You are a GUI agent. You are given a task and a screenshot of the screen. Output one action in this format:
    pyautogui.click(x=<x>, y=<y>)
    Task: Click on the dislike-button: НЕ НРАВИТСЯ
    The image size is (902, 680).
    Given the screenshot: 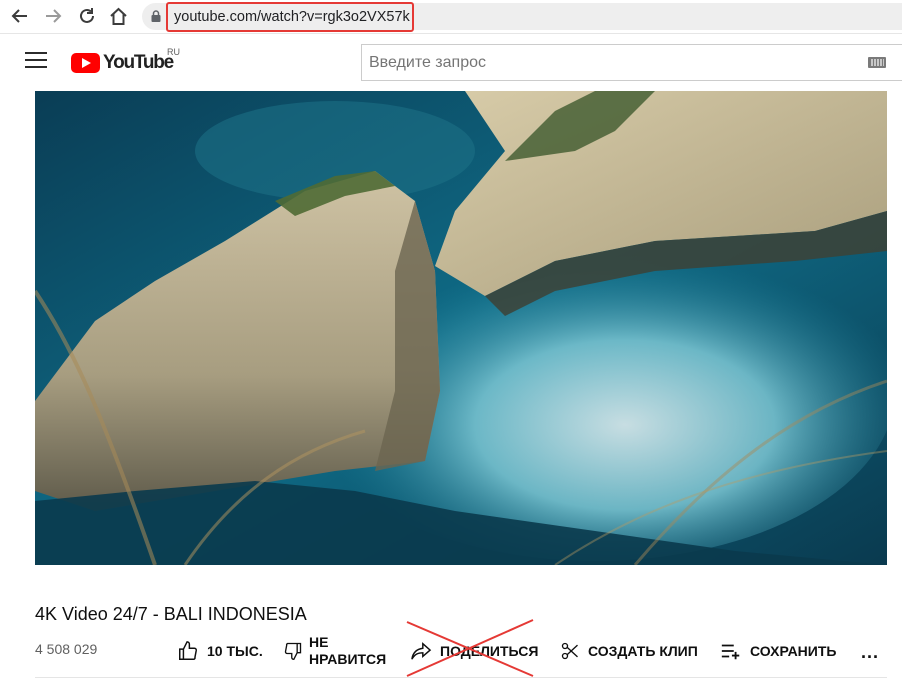 What is the action you would take?
    pyautogui.click(x=334, y=651)
    